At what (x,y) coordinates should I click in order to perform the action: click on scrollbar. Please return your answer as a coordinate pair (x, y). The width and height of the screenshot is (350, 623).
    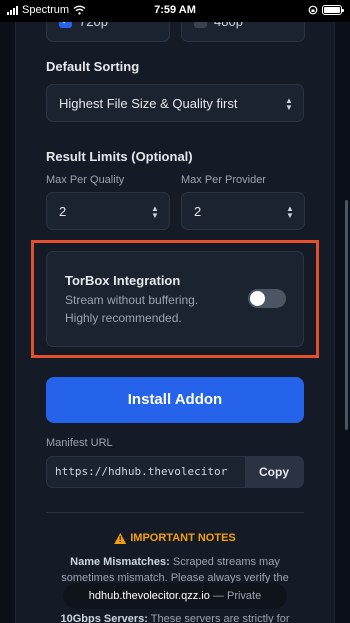
    Looking at the image, I should click on (346, 315).